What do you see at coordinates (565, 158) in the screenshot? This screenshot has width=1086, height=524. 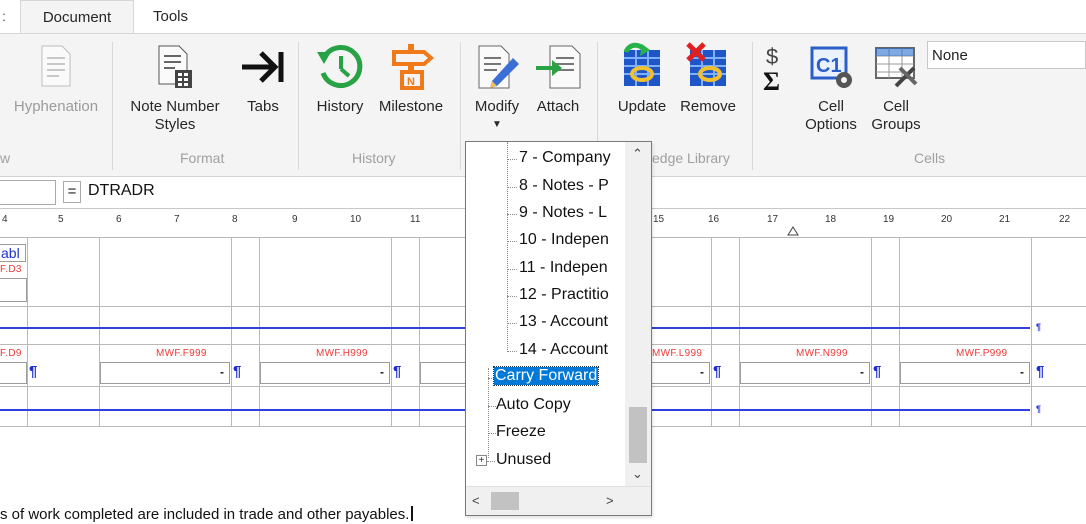 I see `tree-item: 7 - Company` at bounding box center [565, 158].